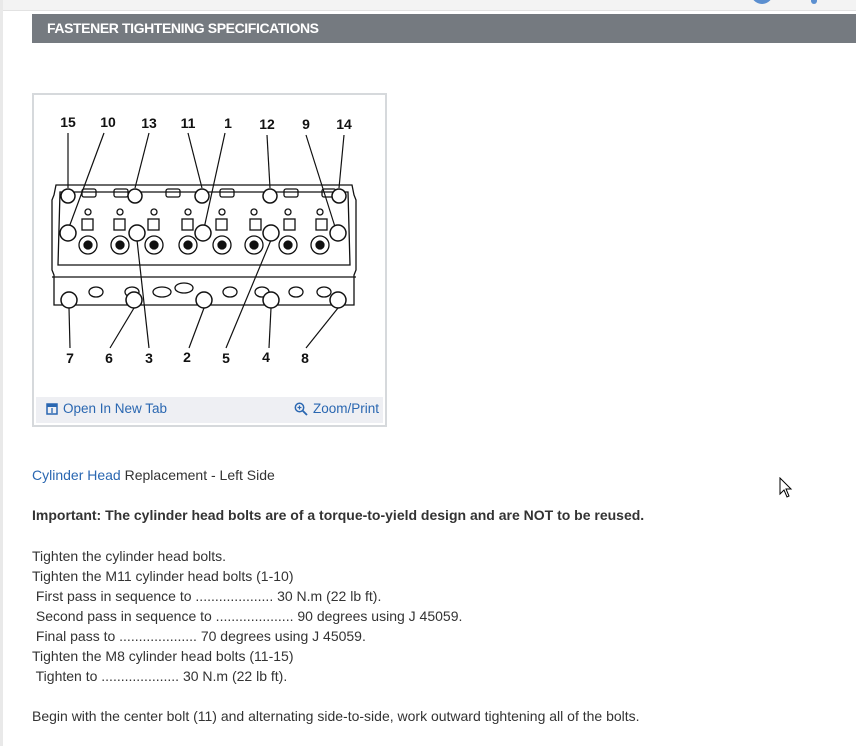 The height and width of the screenshot is (746, 856). I want to click on figure-footer: Open In New Tab Zoom/Print, so click(209, 410).